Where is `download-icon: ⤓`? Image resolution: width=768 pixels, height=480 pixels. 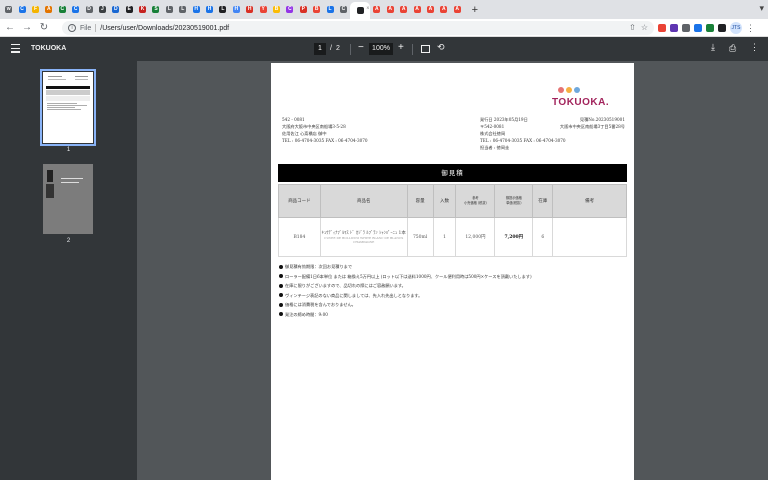
download-icon: ⤓ is located at coordinates (713, 47).